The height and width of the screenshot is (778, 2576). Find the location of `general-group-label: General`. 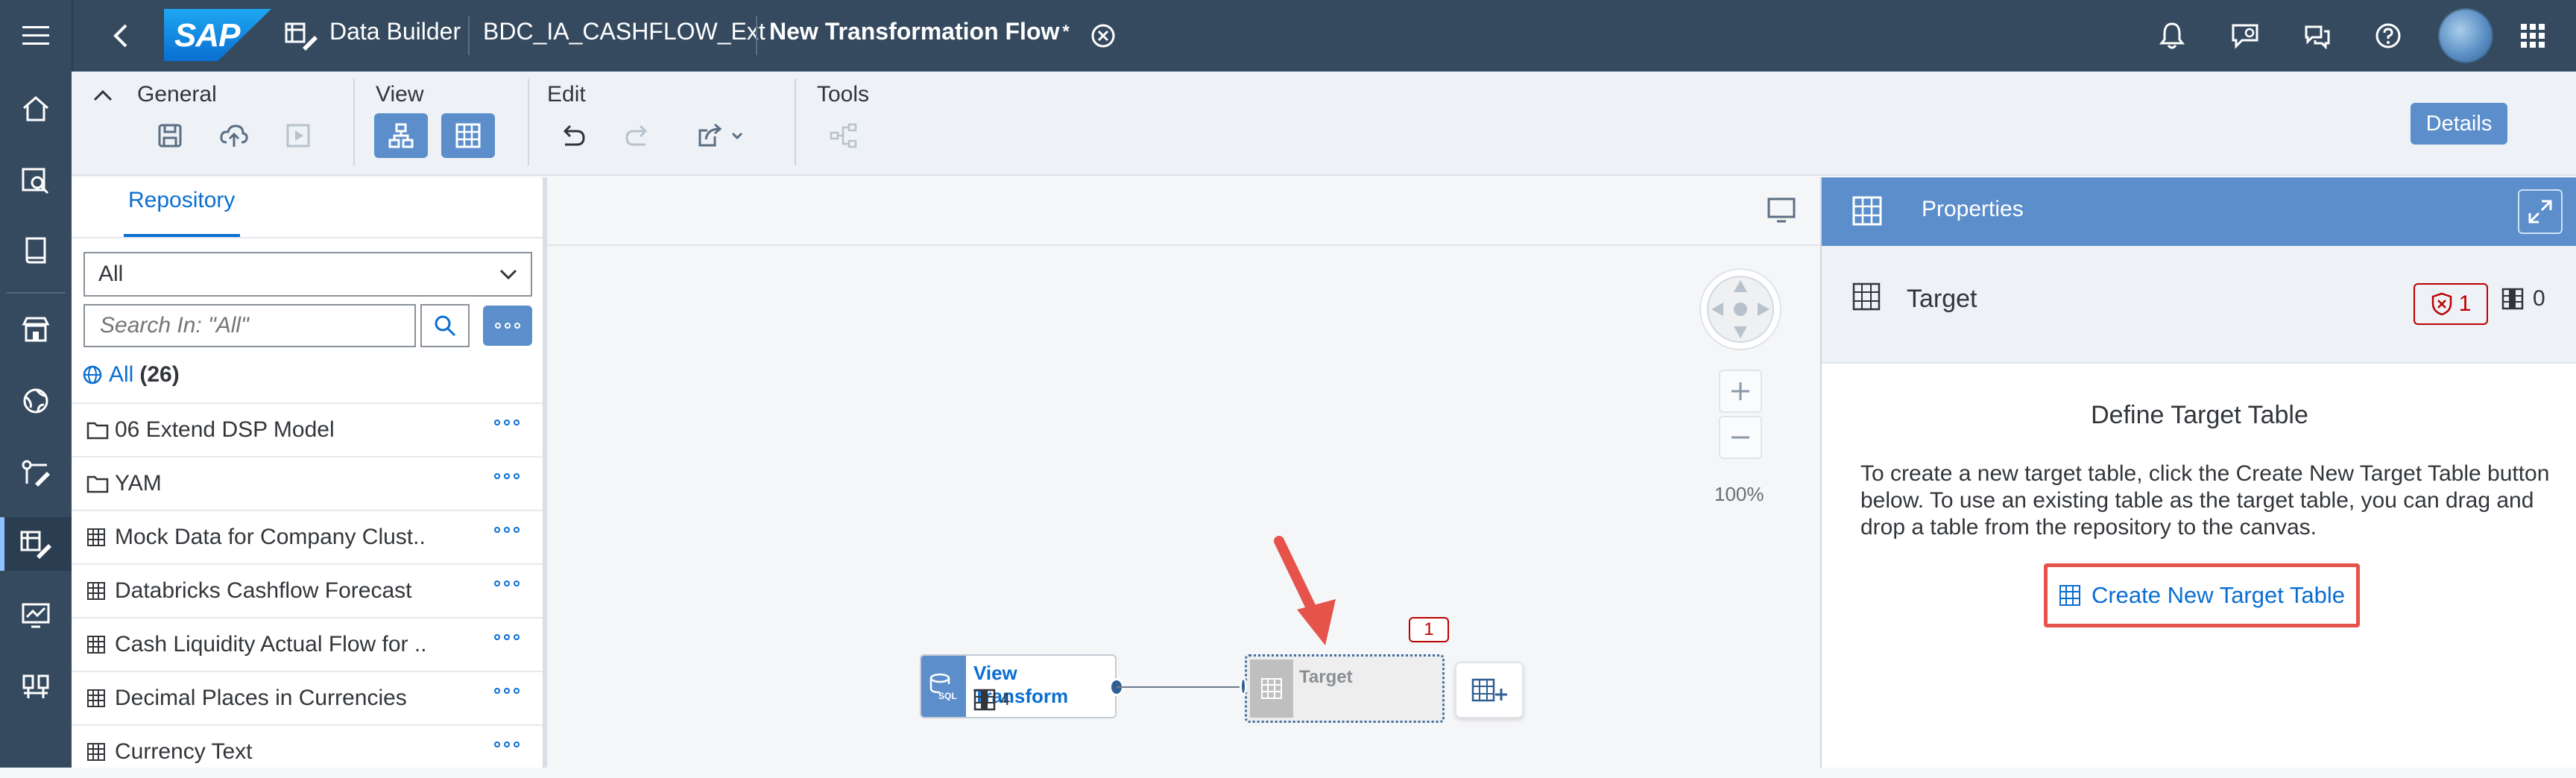

general-group-label: General is located at coordinates (177, 94).